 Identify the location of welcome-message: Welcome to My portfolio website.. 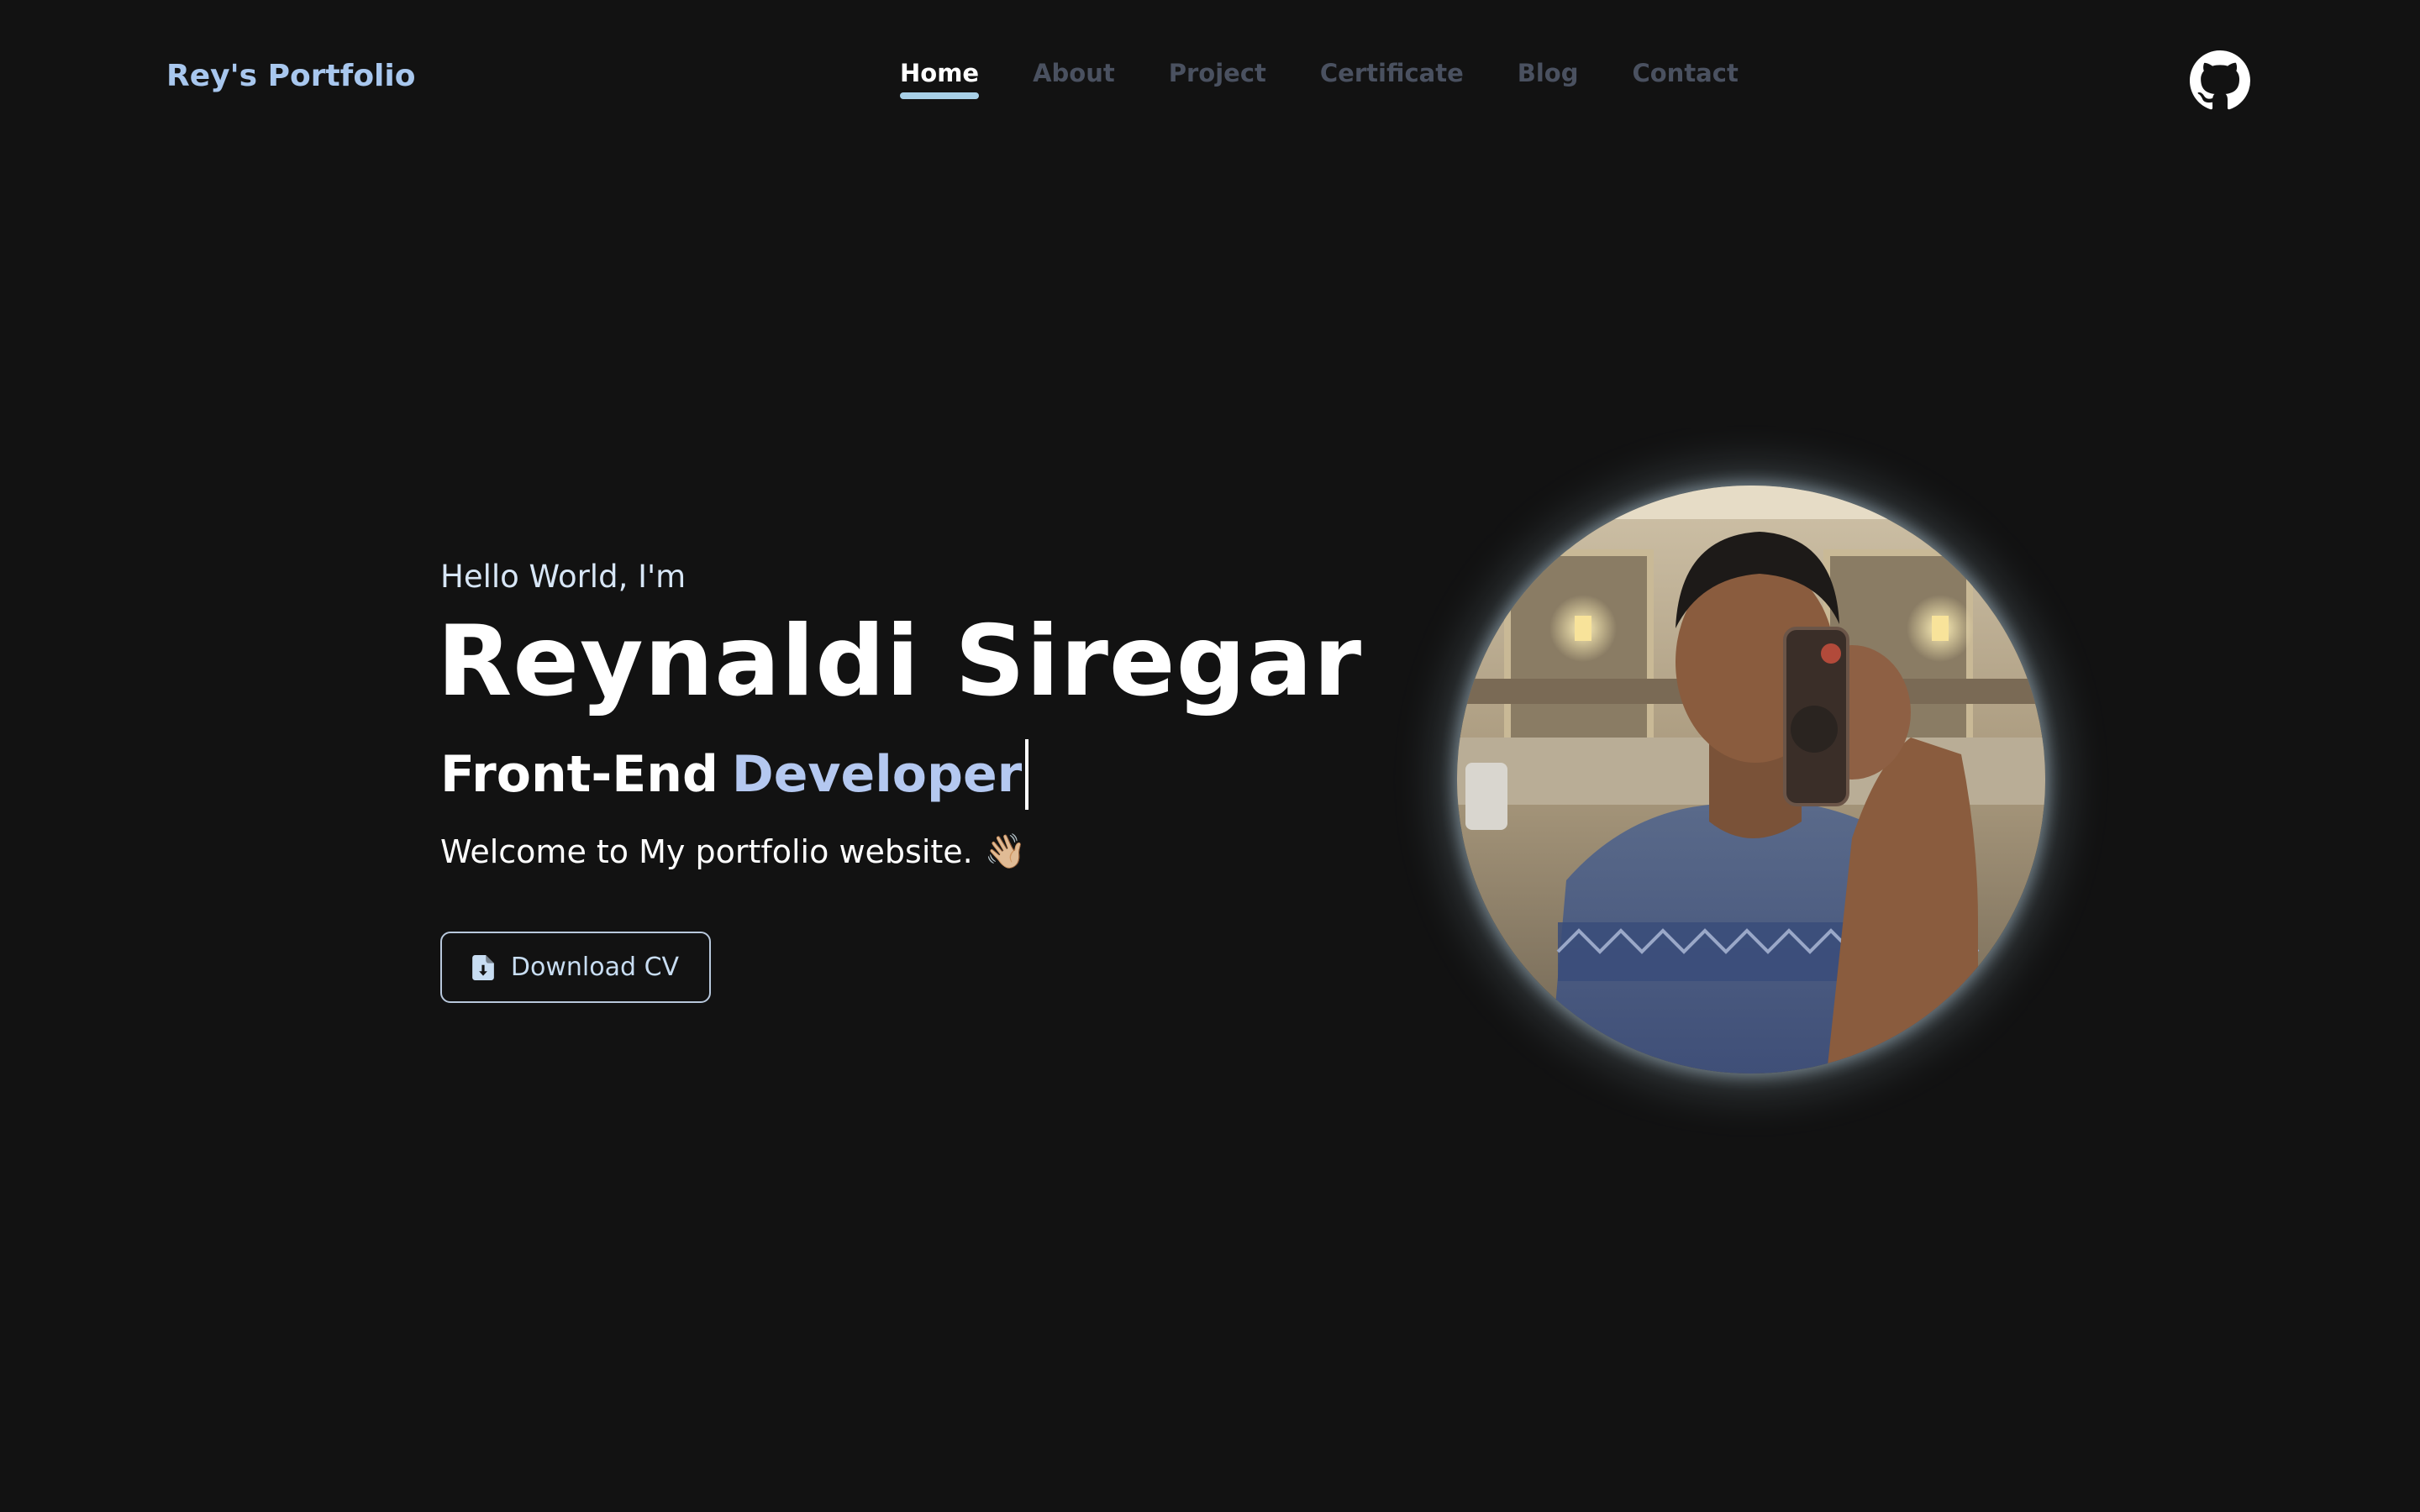
(706, 851).